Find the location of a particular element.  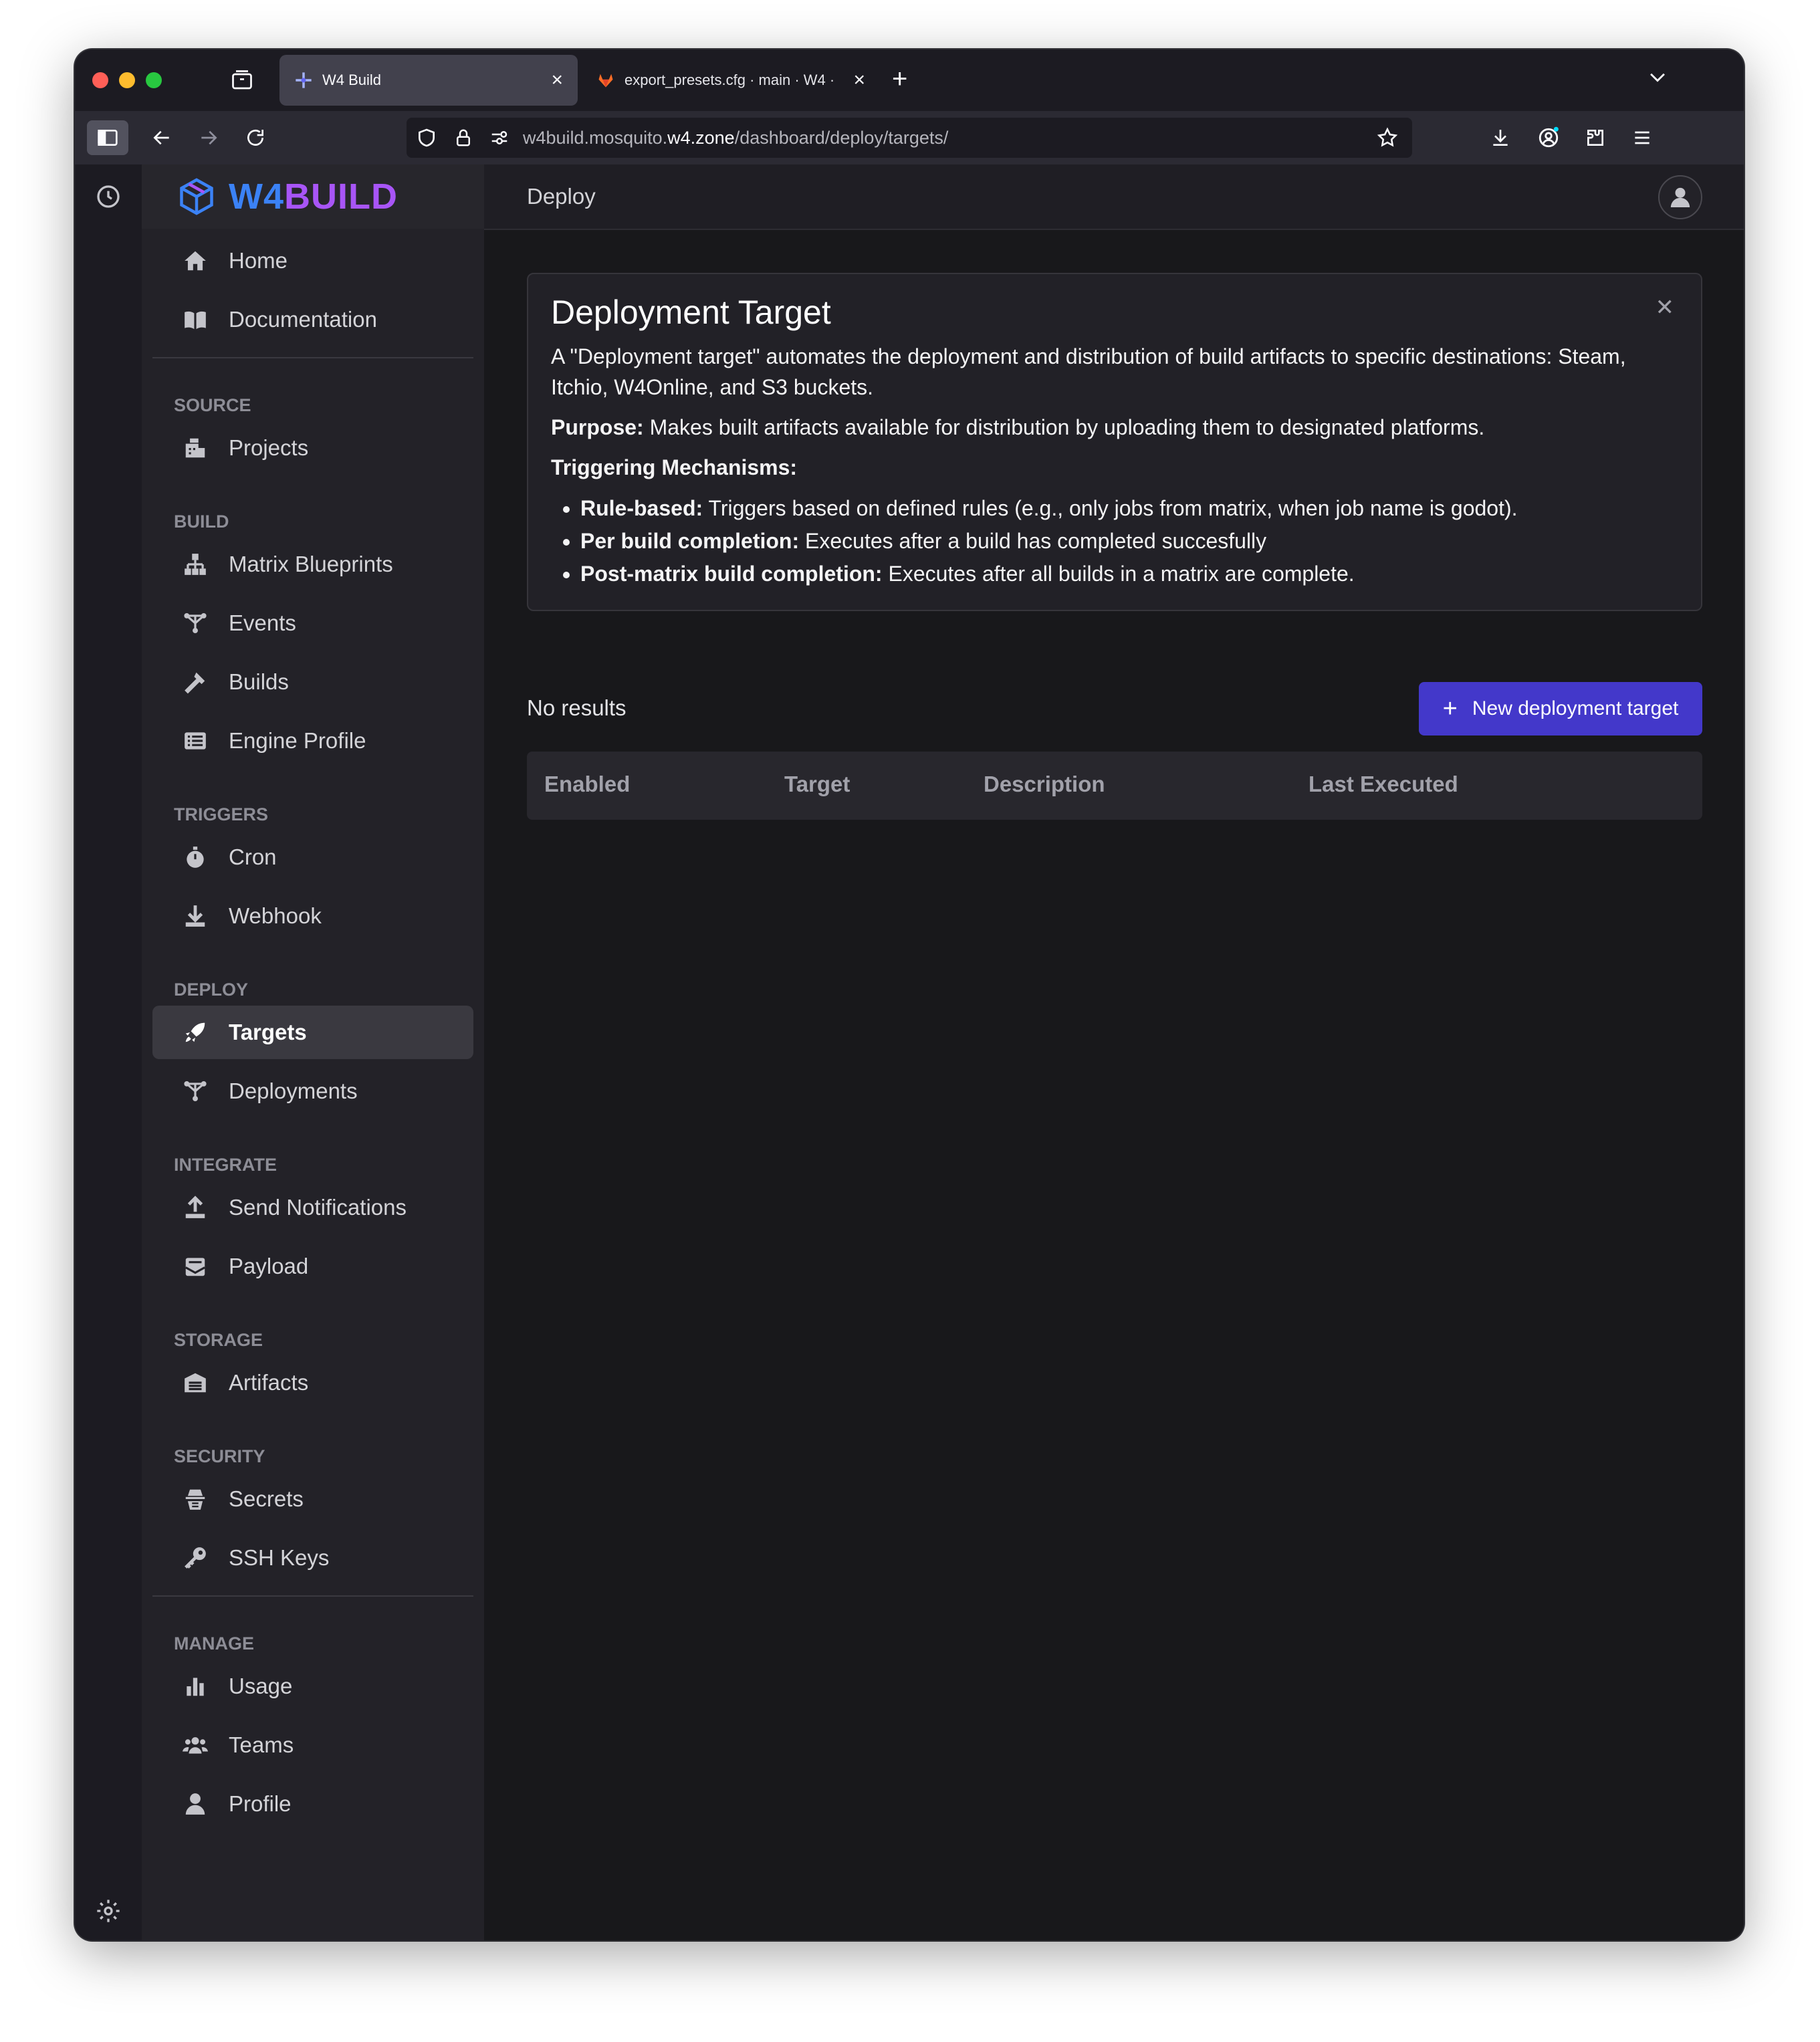

sidebar-item-send-notifications: Send Notifications is located at coordinates (312, 1208).